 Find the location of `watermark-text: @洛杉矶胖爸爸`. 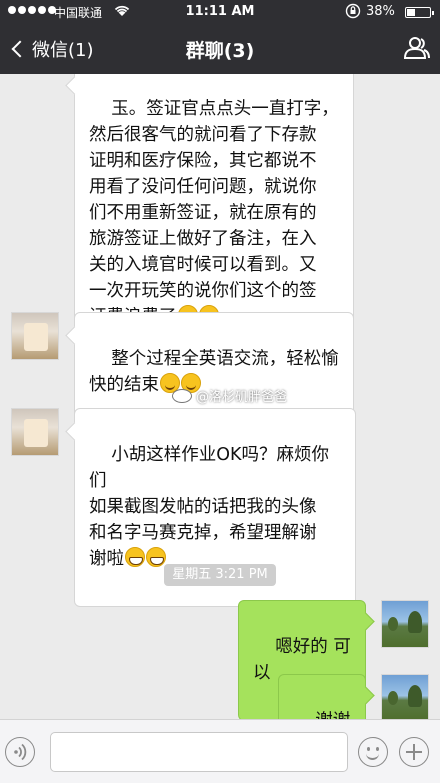

watermark-text: @洛杉矶胖爸爸 is located at coordinates (242, 397).